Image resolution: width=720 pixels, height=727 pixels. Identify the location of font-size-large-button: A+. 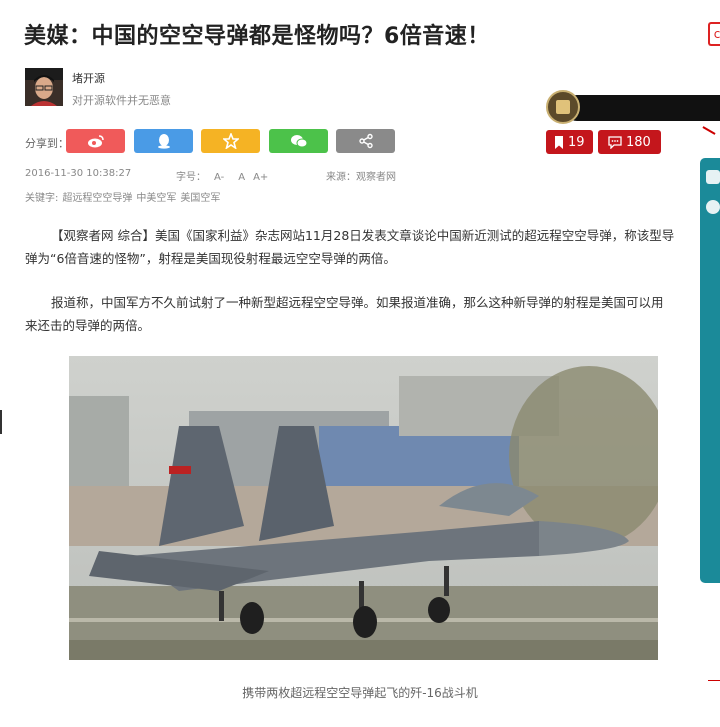
(260, 177).